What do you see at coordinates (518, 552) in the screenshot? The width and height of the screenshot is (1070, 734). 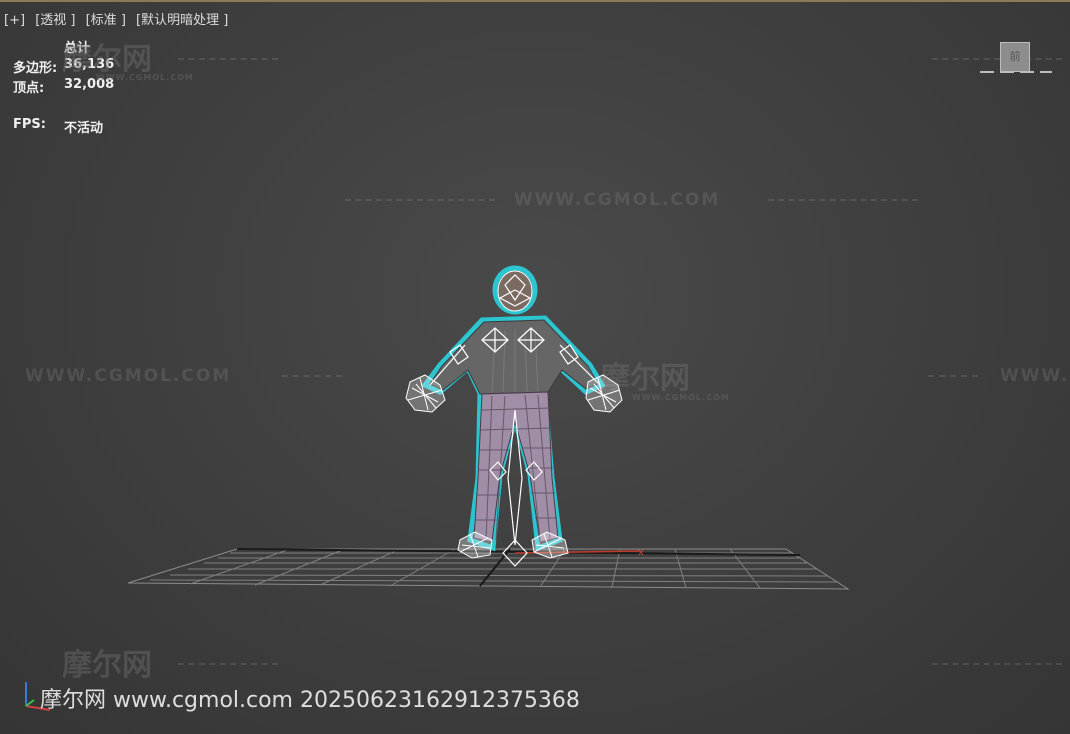 I see `grid-home-axis` at bounding box center [518, 552].